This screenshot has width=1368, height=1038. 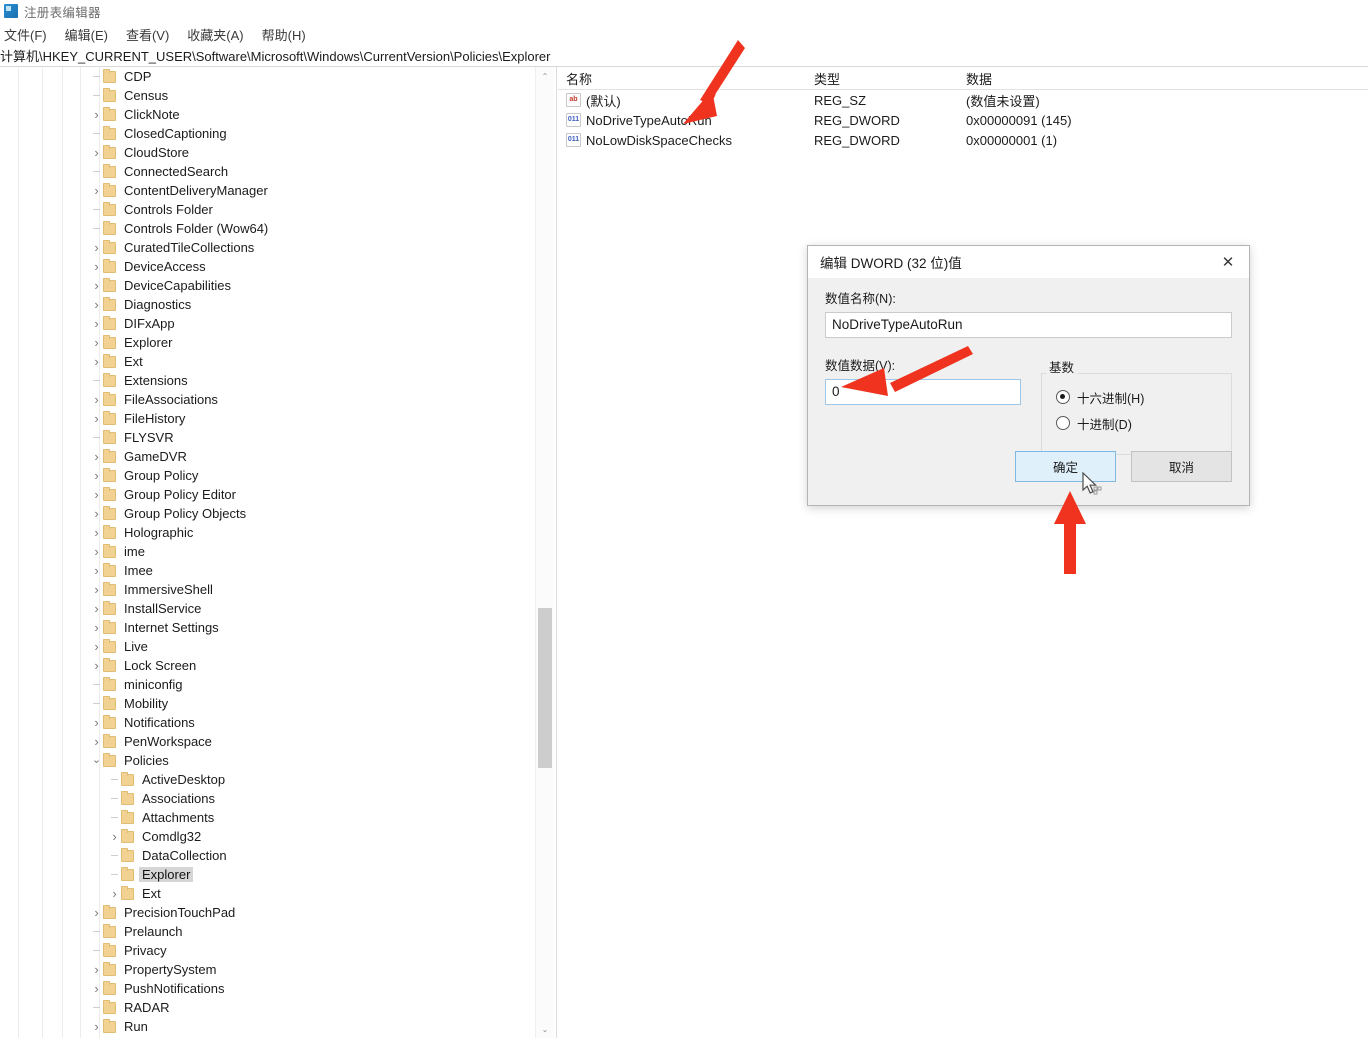 I want to click on tree-node: › Diagnostics, so click(x=265, y=304).